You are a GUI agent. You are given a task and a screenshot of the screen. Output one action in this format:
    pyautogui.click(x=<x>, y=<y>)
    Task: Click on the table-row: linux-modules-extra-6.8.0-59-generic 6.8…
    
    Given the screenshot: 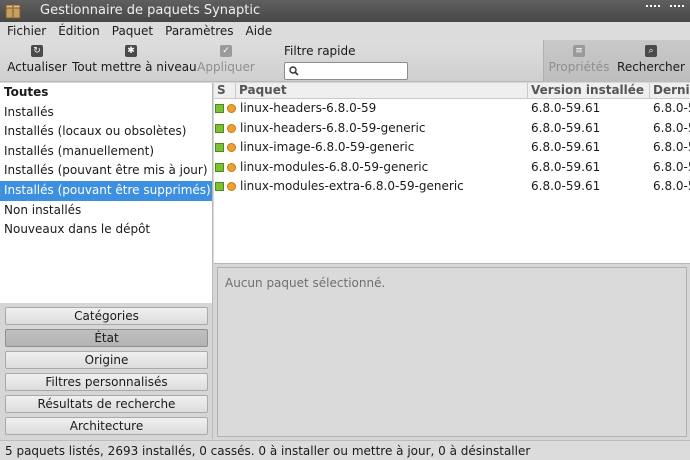 What is the action you would take?
    pyautogui.click(x=452, y=187)
    